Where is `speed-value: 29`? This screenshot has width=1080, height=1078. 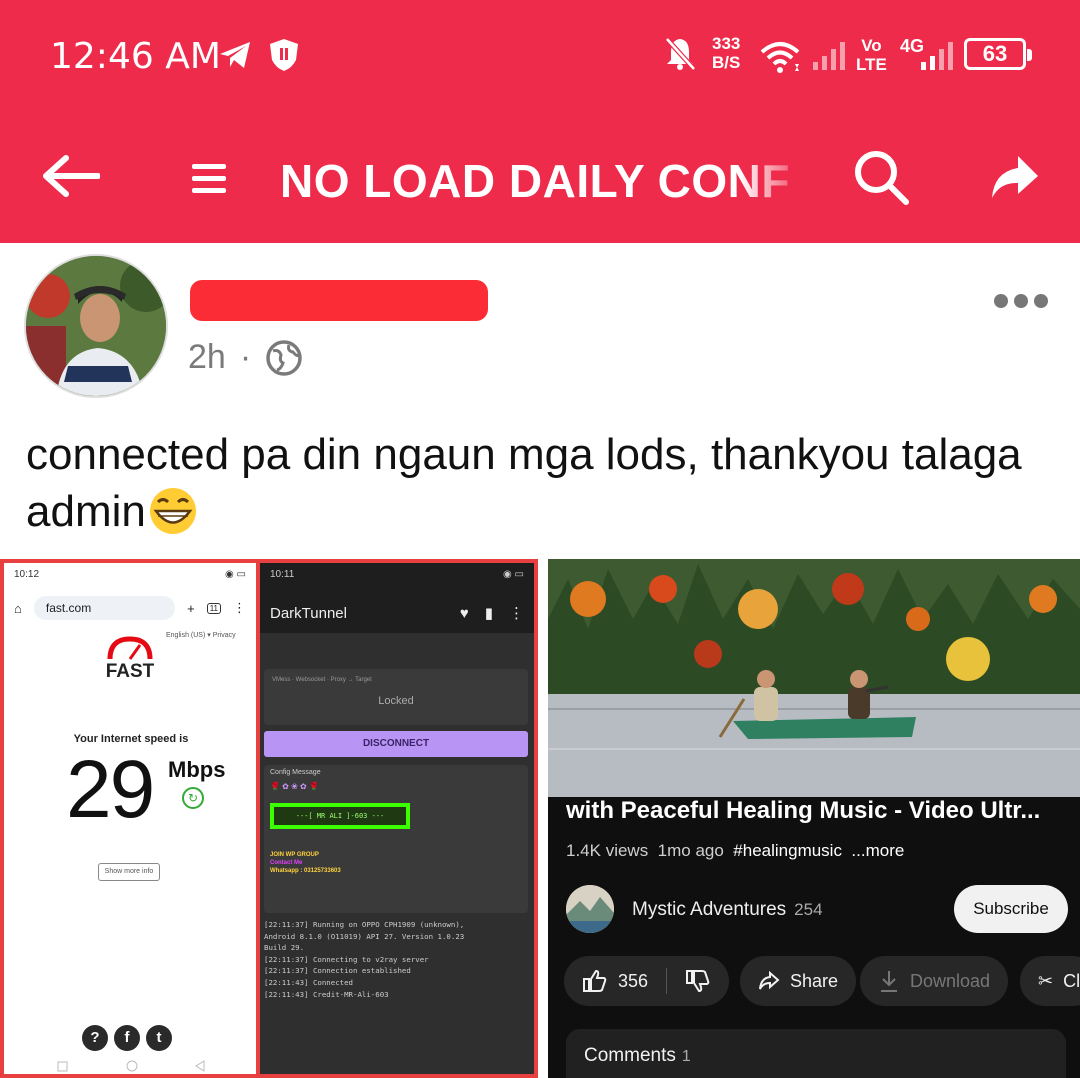 speed-value: 29 is located at coordinates (110, 789).